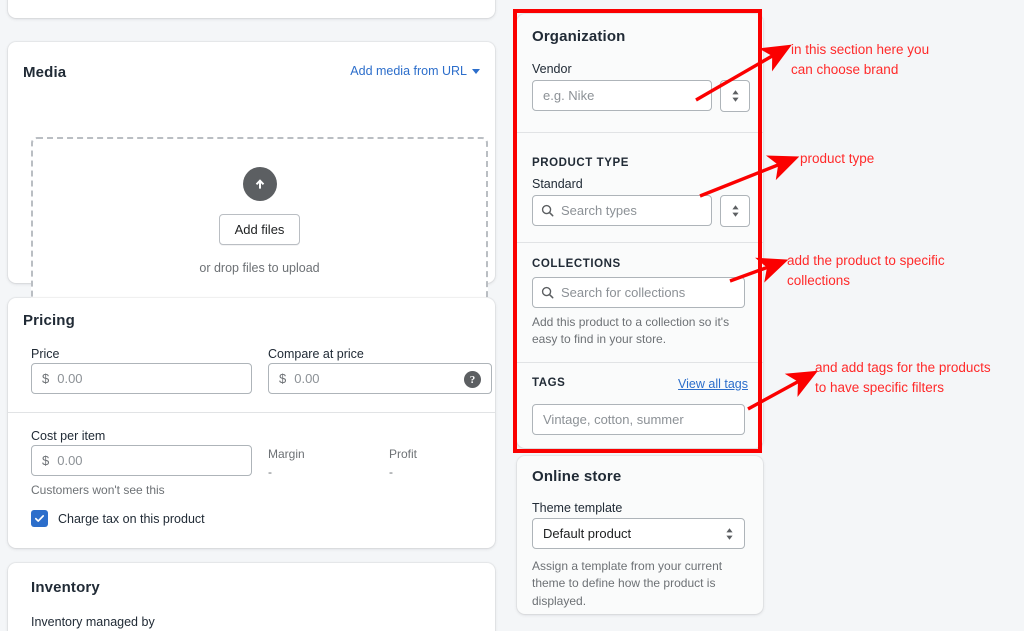 This screenshot has height=631, width=1024. I want to click on tags-input: Vintage, cotton, summer, so click(638, 419).